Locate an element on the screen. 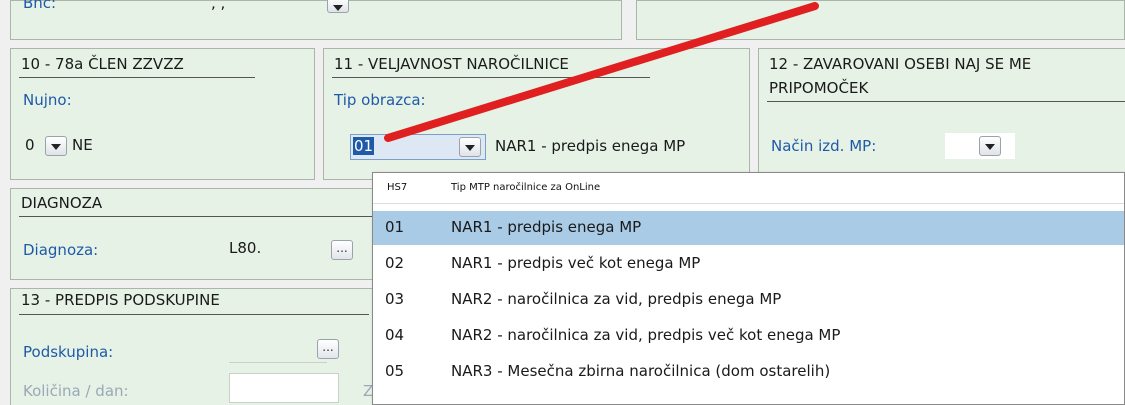 This screenshot has height=405, width=1125. annotation-arrow-icon is located at coordinates (601, 72).